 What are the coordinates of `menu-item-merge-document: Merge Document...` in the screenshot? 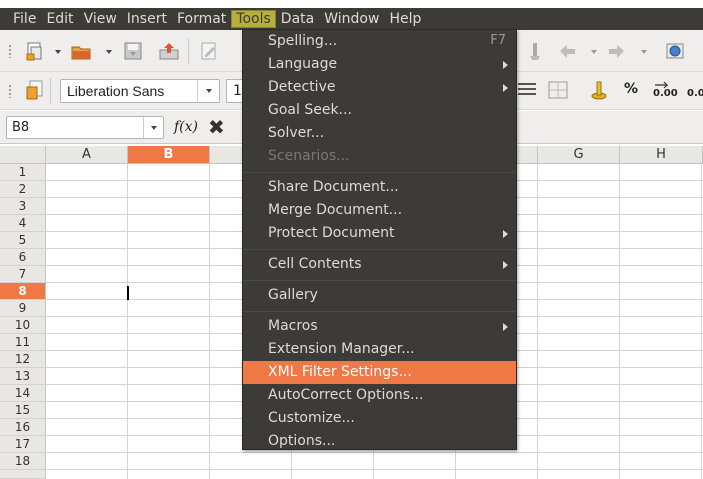 It's located at (379, 210).